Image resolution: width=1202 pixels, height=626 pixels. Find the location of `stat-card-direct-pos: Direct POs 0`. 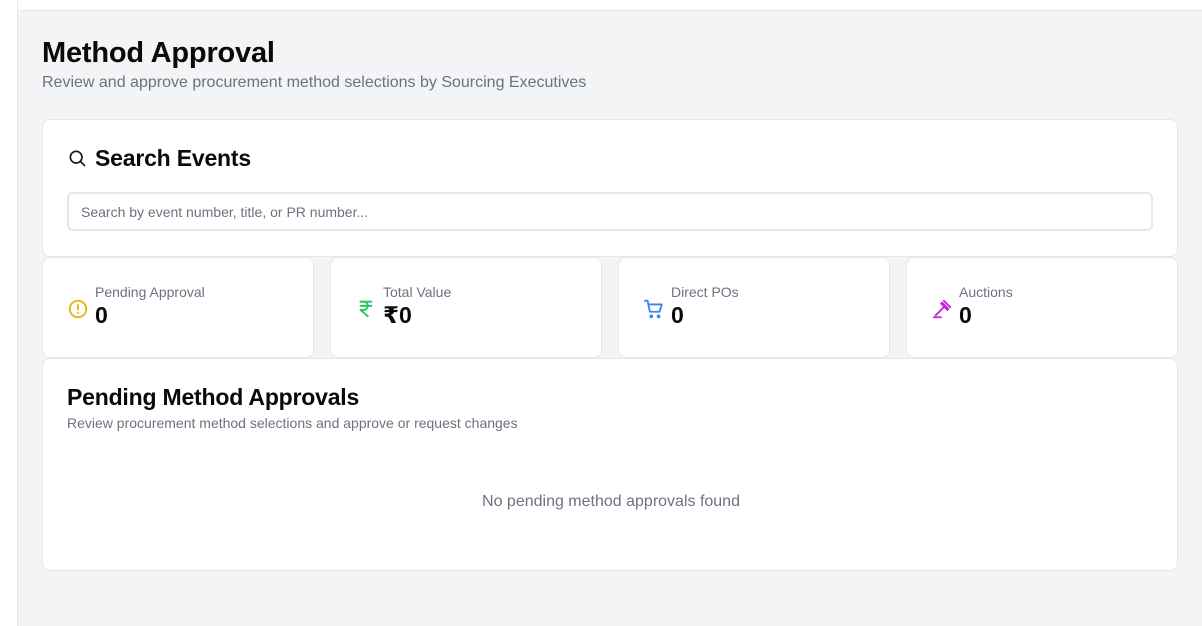

stat-card-direct-pos: Direct POs 0 is located at coordinates (754, 307).